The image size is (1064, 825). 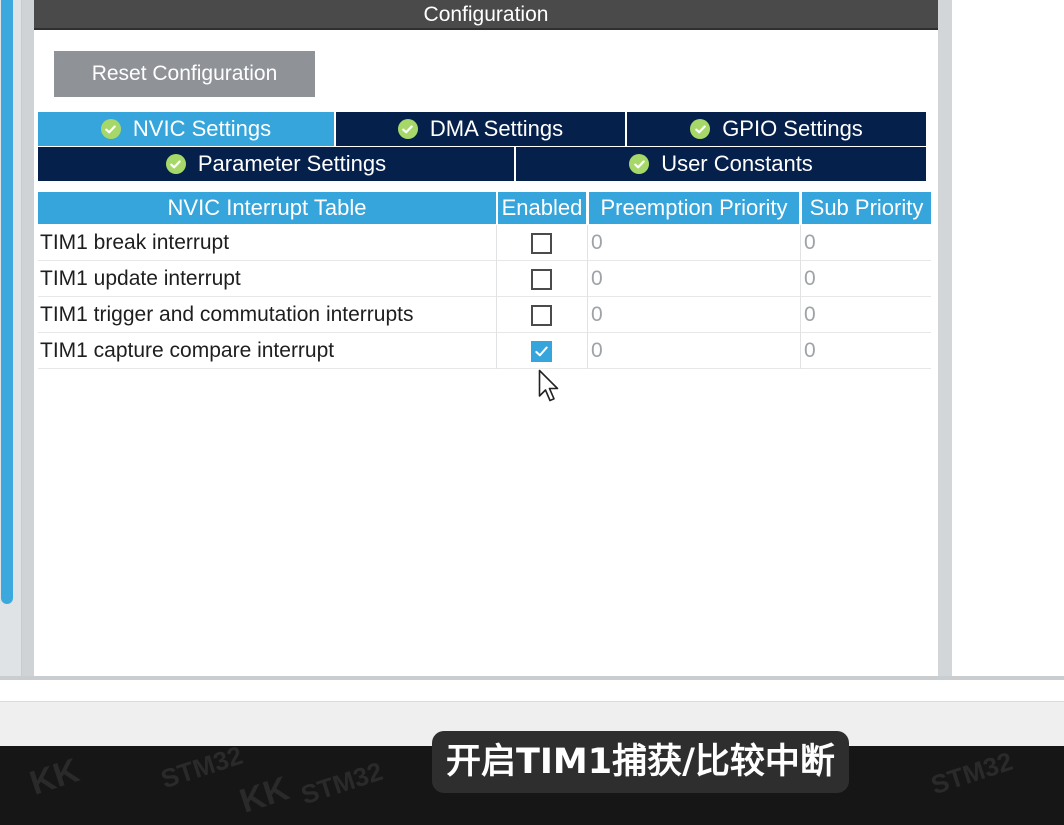 What do you see at coordinates (737, 163) in the screenshot?
I see `tab-label: User Constants` at bounding box center [737, 163].